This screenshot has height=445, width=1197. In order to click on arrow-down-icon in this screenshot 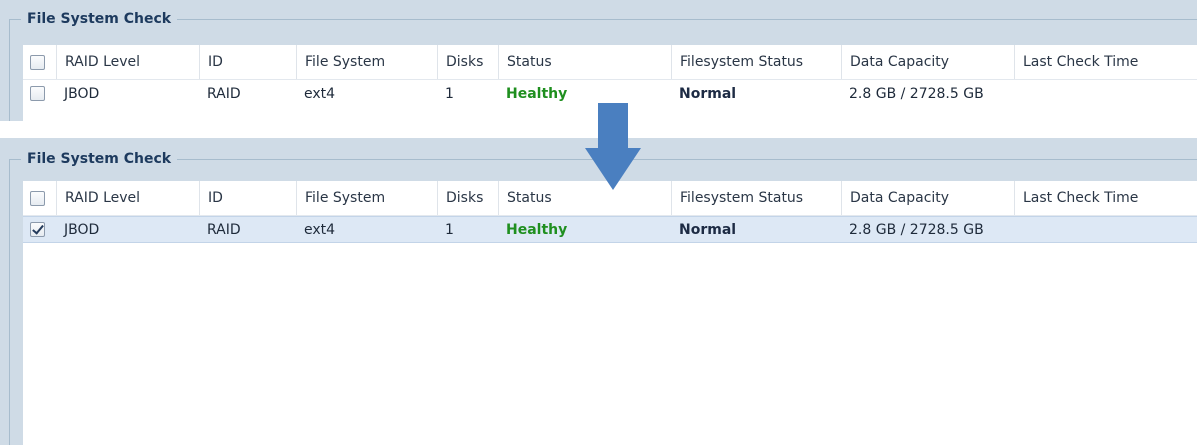, I will do `click(613, 146)`.